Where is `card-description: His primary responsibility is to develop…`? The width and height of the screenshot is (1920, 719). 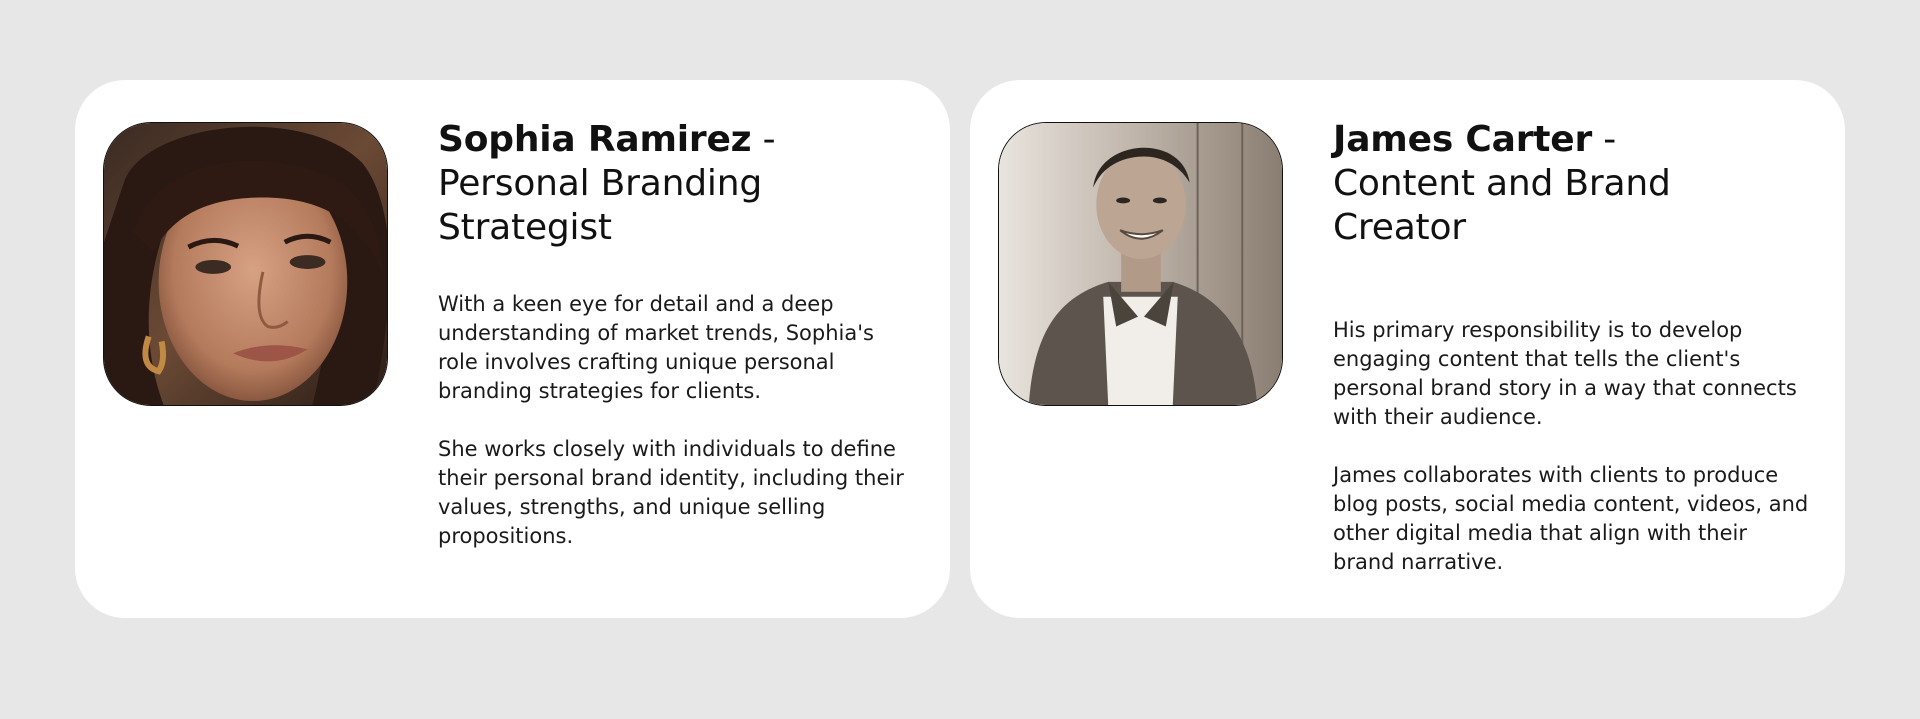 card-description: His primary responsibility is to develop… is located at coordinates (1573, 446).